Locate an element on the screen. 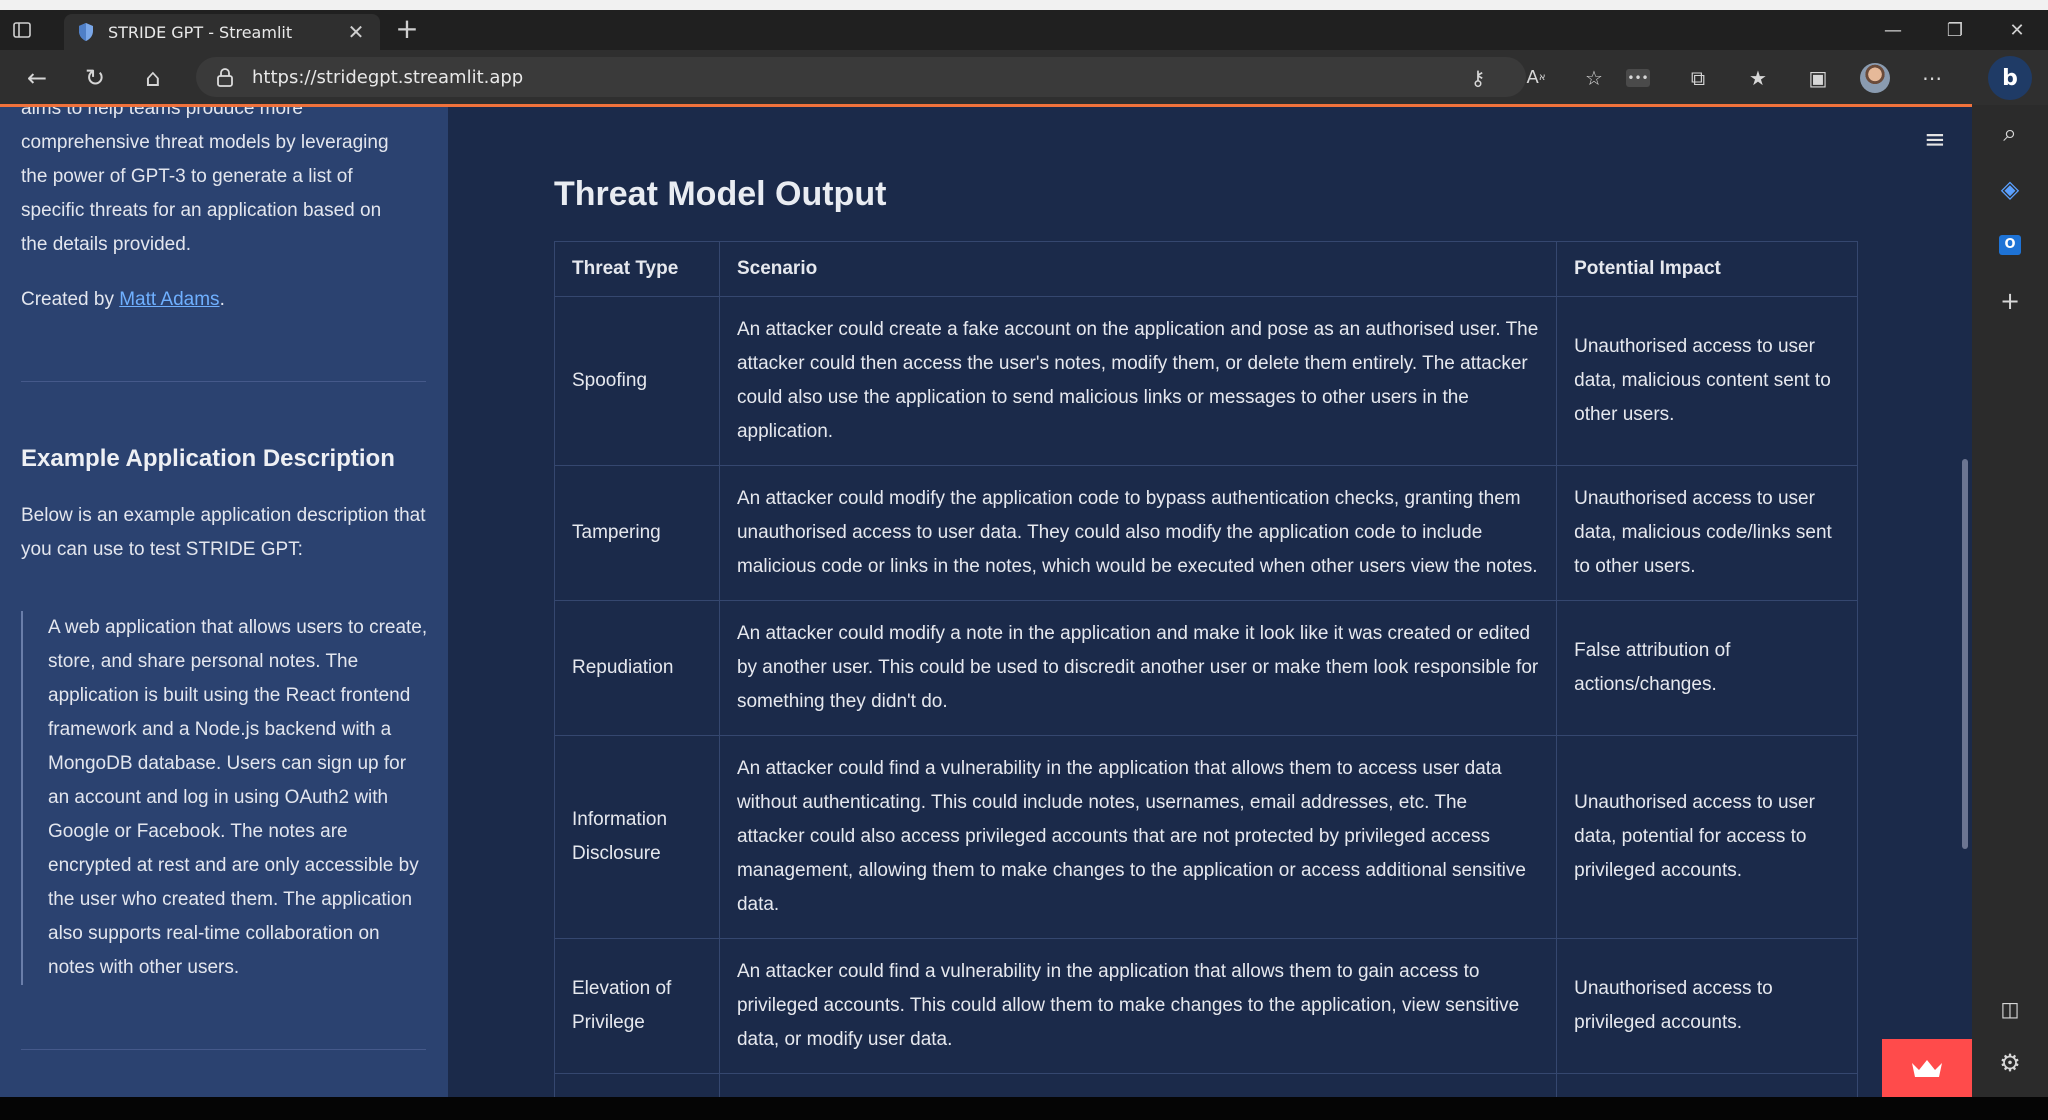 This screenshot has height=1120, width=2048. threat-type-cell: Denial of Service is located at coordinates (637, 1085).